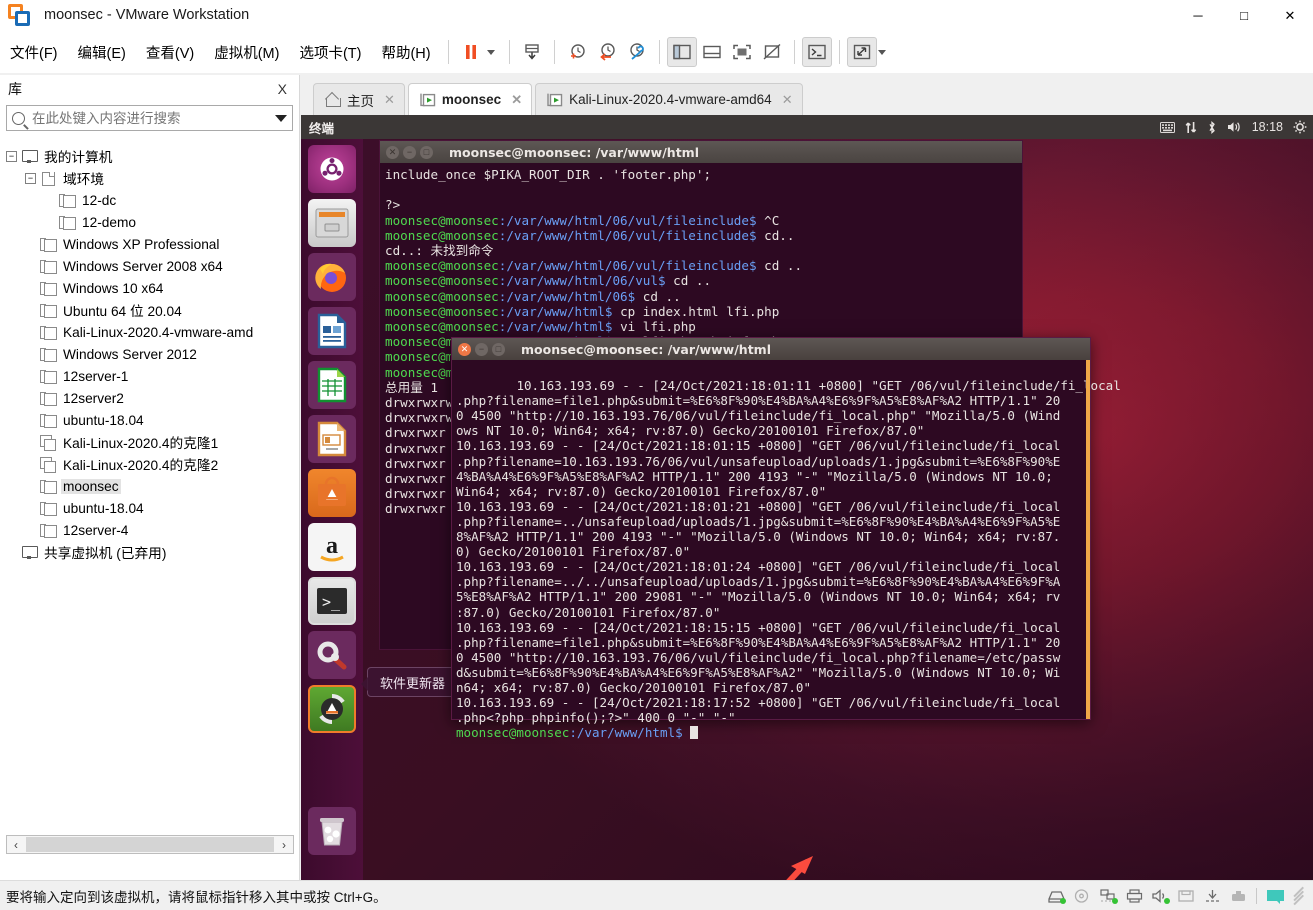 The image size is (1313, 910). What do you see at coordinates (861, 52) in the screenshot?
I see `stretch-button` at bounding box center [861, 52].